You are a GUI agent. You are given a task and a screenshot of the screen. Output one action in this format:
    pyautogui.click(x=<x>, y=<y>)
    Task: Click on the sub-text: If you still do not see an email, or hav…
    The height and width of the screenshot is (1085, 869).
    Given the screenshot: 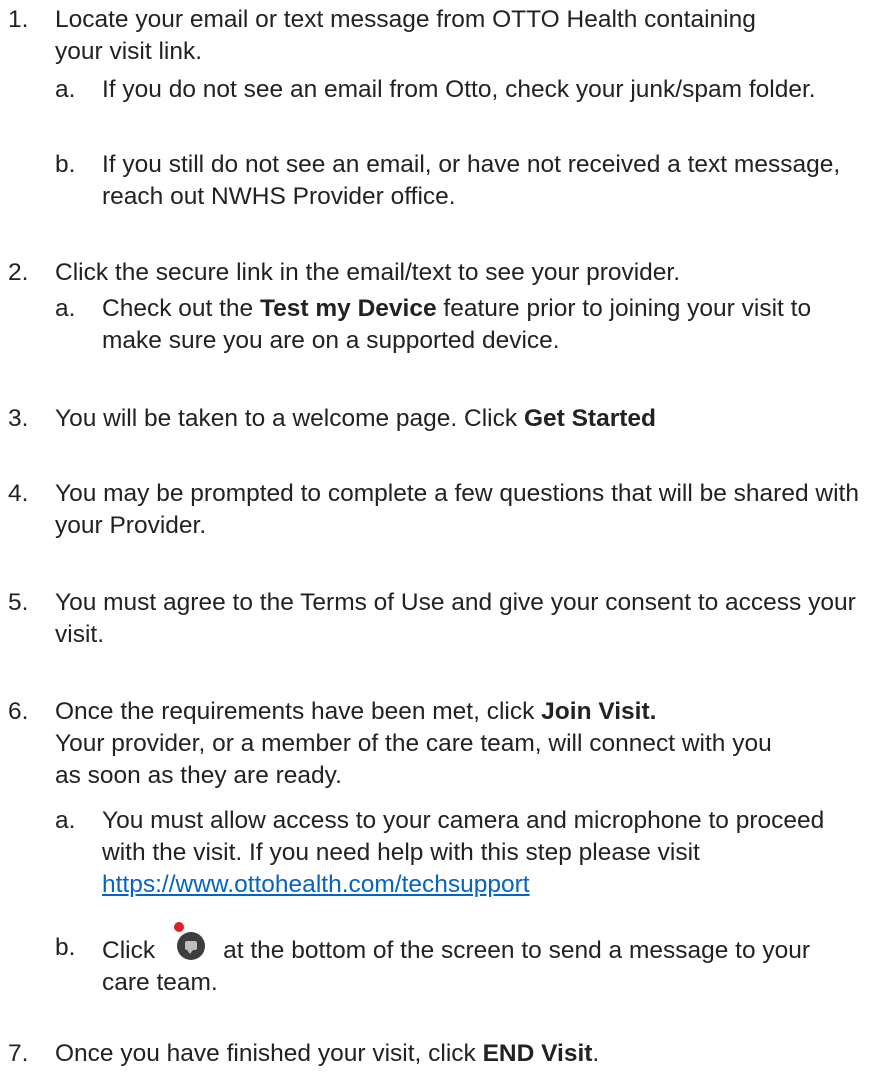 What is the action you would take?
    pyautogui.click(x=471, y=180)
    